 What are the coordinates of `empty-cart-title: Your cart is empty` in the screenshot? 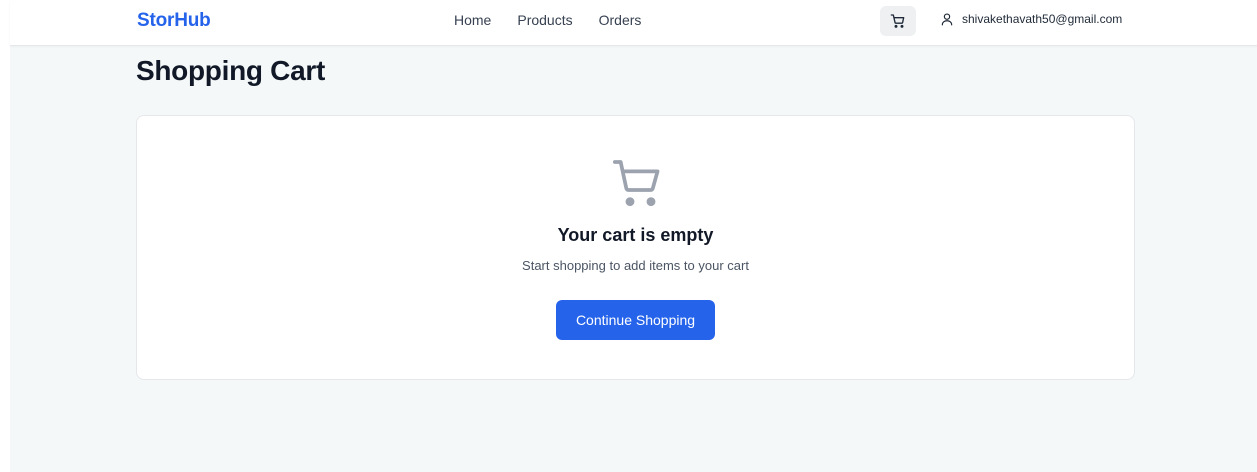 It's located at (635, 235).